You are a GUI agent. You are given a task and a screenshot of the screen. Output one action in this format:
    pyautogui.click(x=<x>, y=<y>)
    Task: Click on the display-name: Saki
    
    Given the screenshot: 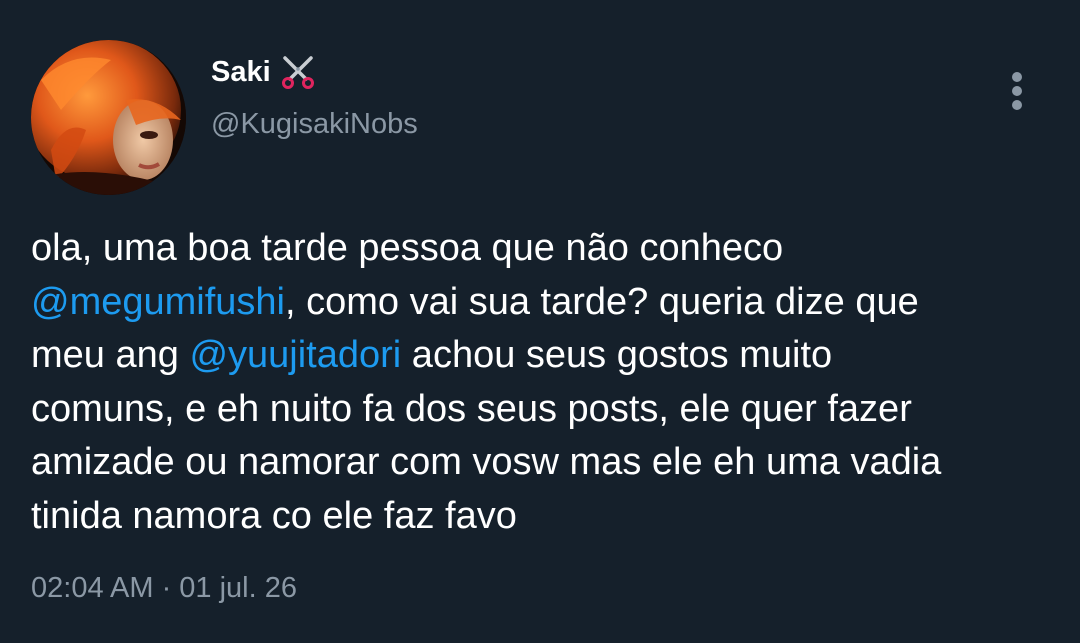 What is the action you would take?
    pyautogui.click(x=241, y=72)
    